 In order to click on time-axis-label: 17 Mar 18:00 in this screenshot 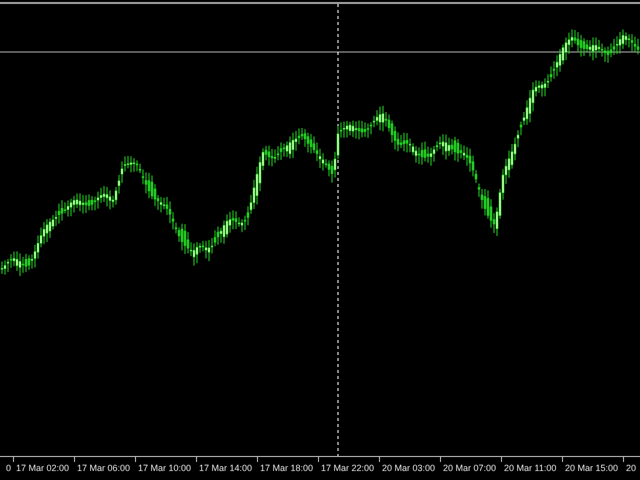, I will do `click(287, 468)`.